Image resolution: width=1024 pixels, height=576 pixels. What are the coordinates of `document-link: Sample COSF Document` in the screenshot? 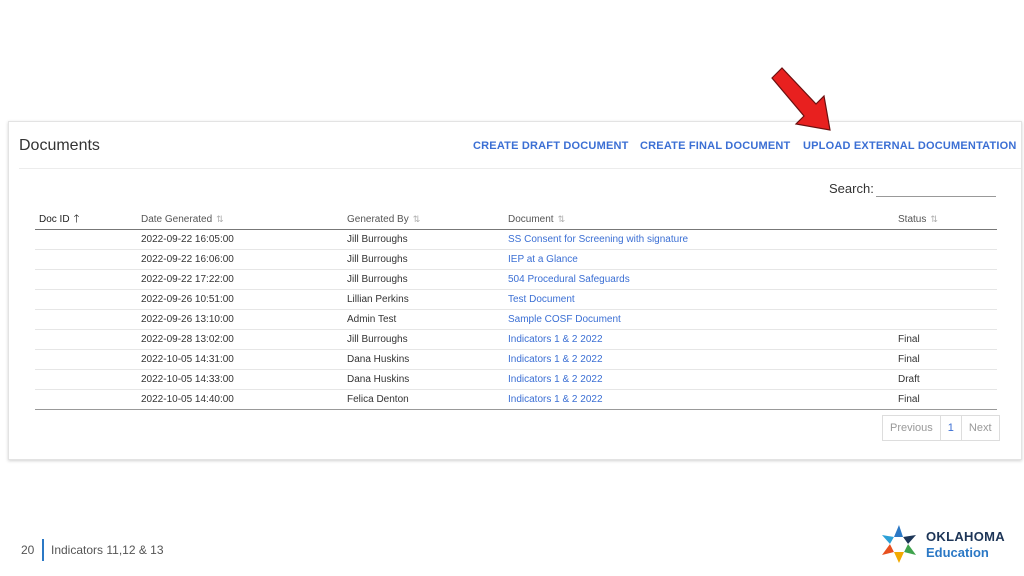 It's located at (564, 319).